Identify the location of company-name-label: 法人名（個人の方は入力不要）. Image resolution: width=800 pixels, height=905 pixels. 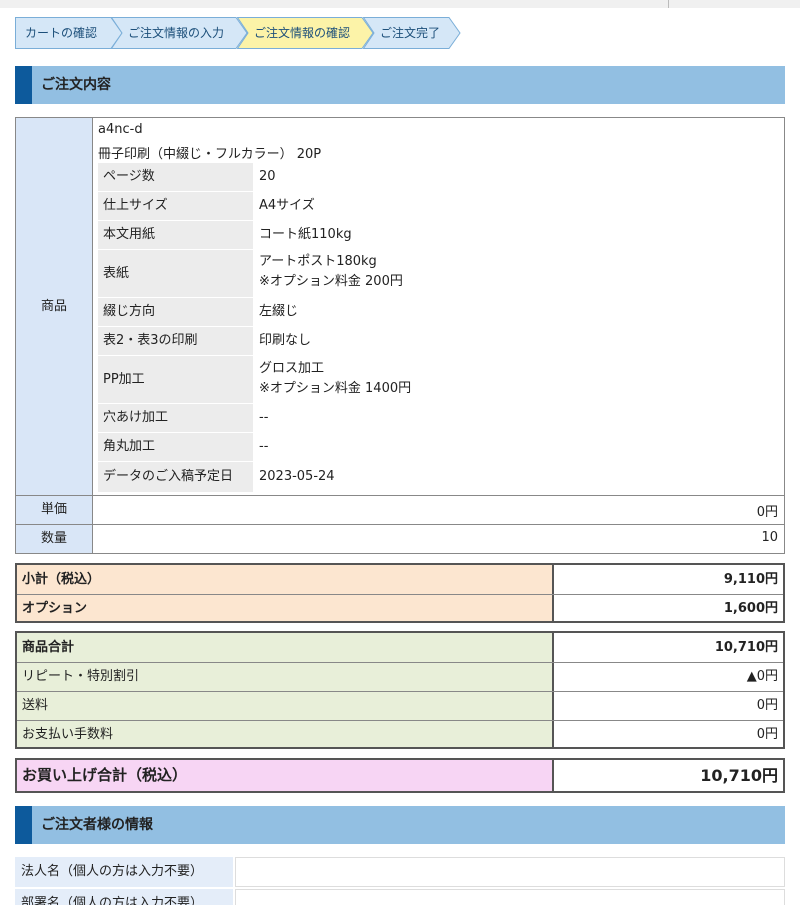
(124, 872).